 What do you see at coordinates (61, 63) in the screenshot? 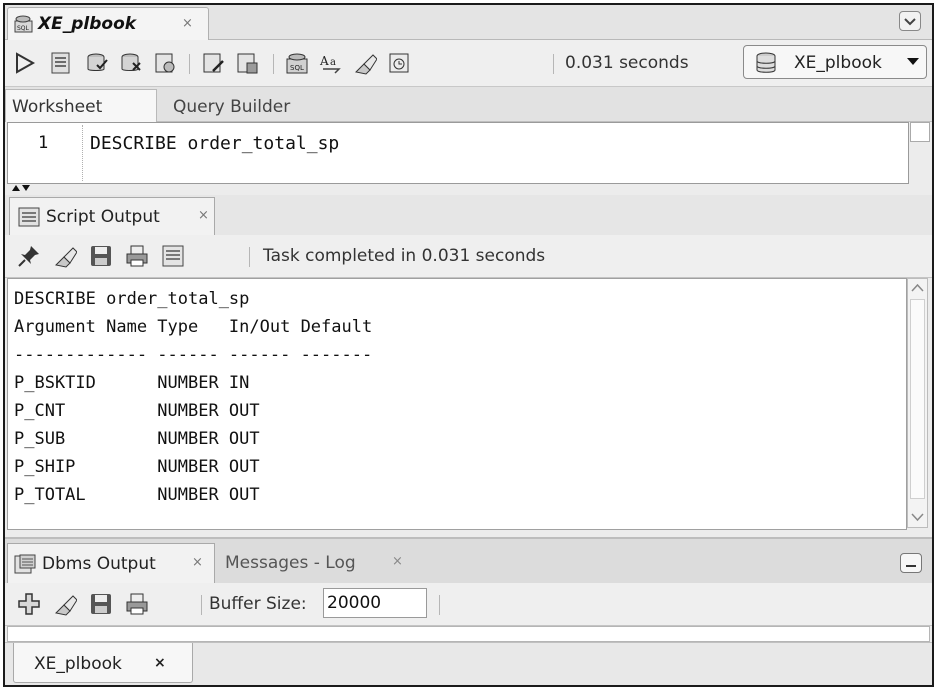
I see `run-script-icon` at bounding box center [61, 63].